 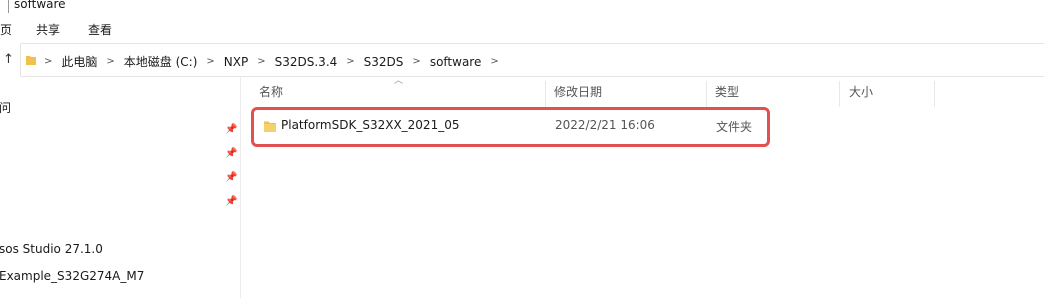 What do you see at coordinates (51, 249) in the screenshot?
I see `nav-item-studio: sos Studio 27.1.0` at bounding box center [51, 249].